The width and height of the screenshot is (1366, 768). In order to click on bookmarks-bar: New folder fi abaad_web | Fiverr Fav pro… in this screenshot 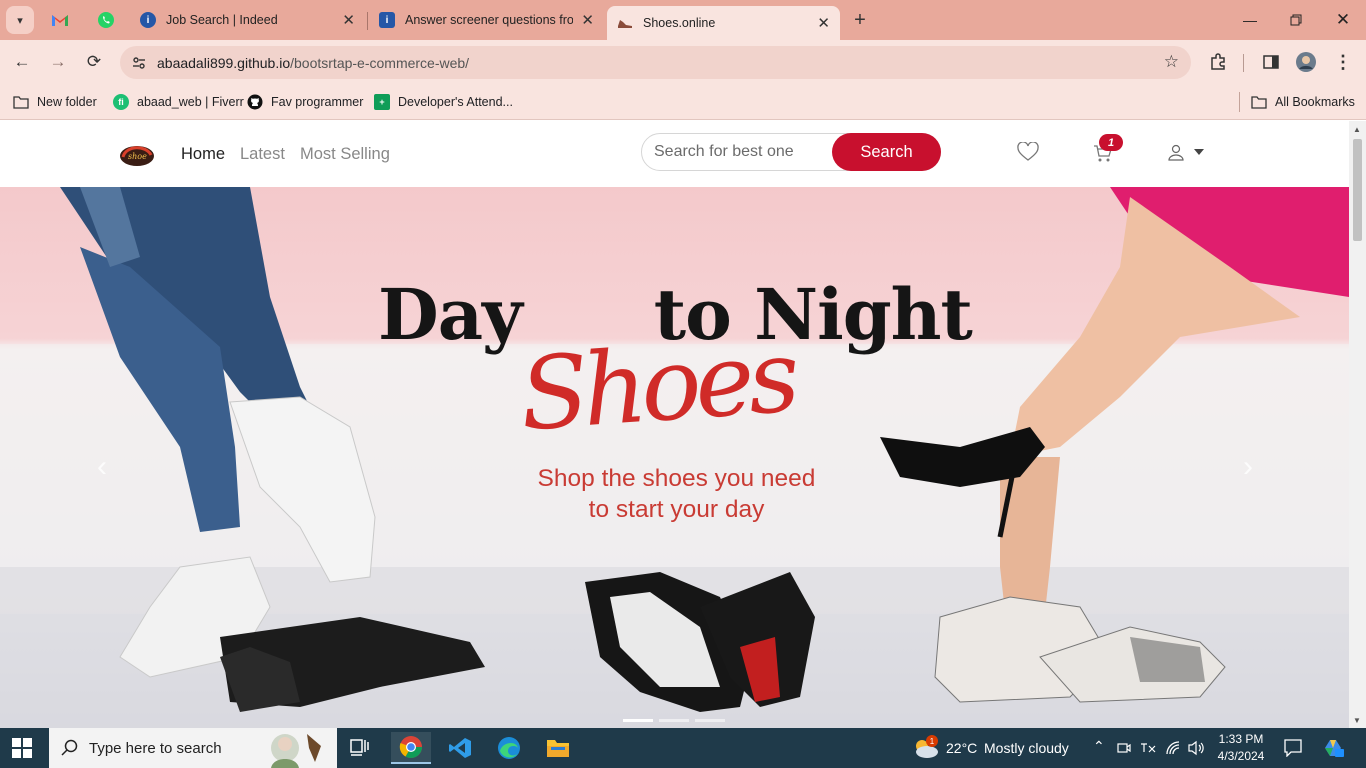, I will do `click(683, 102)`.